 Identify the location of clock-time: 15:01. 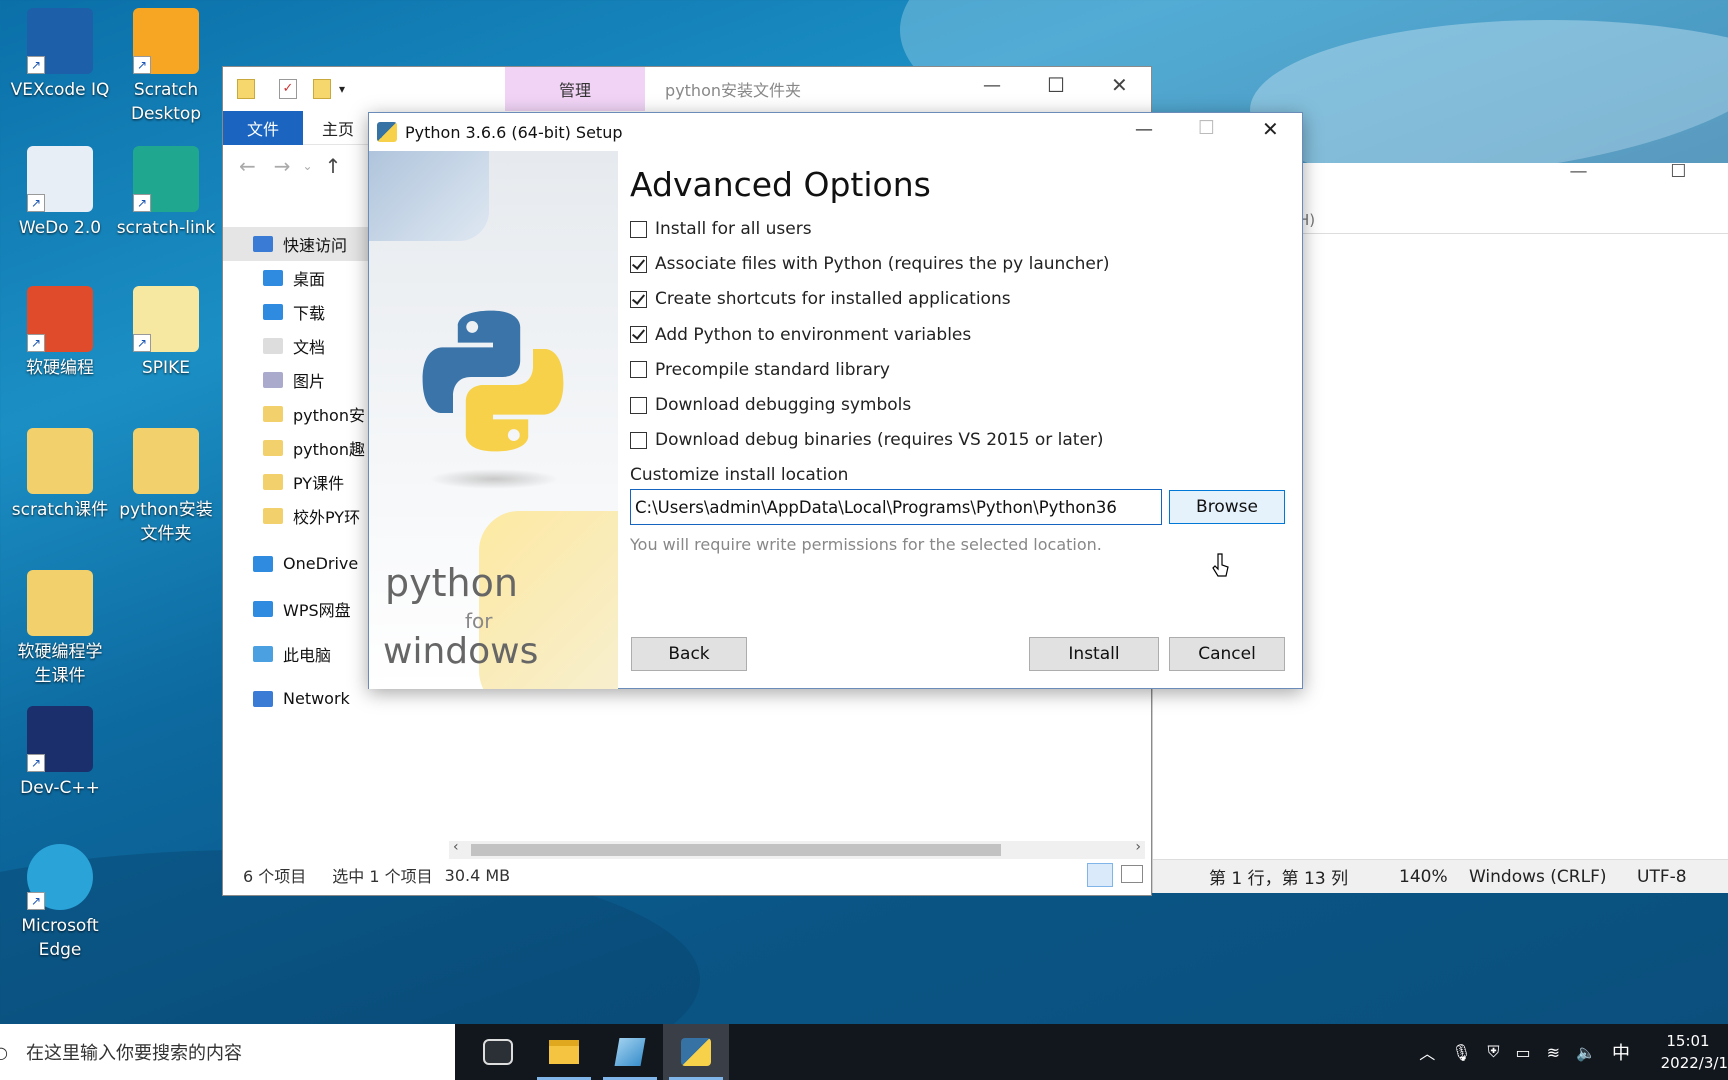
(1688, 1041).